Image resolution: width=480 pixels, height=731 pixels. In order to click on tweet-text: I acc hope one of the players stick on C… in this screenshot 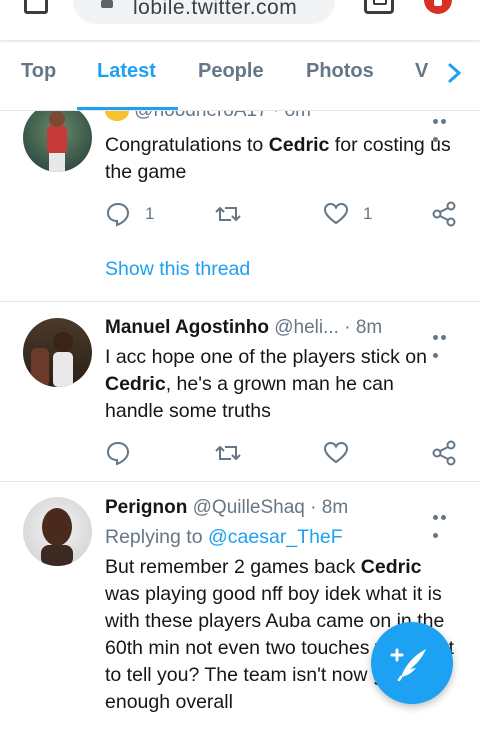, I will do `click(266, 384)`.